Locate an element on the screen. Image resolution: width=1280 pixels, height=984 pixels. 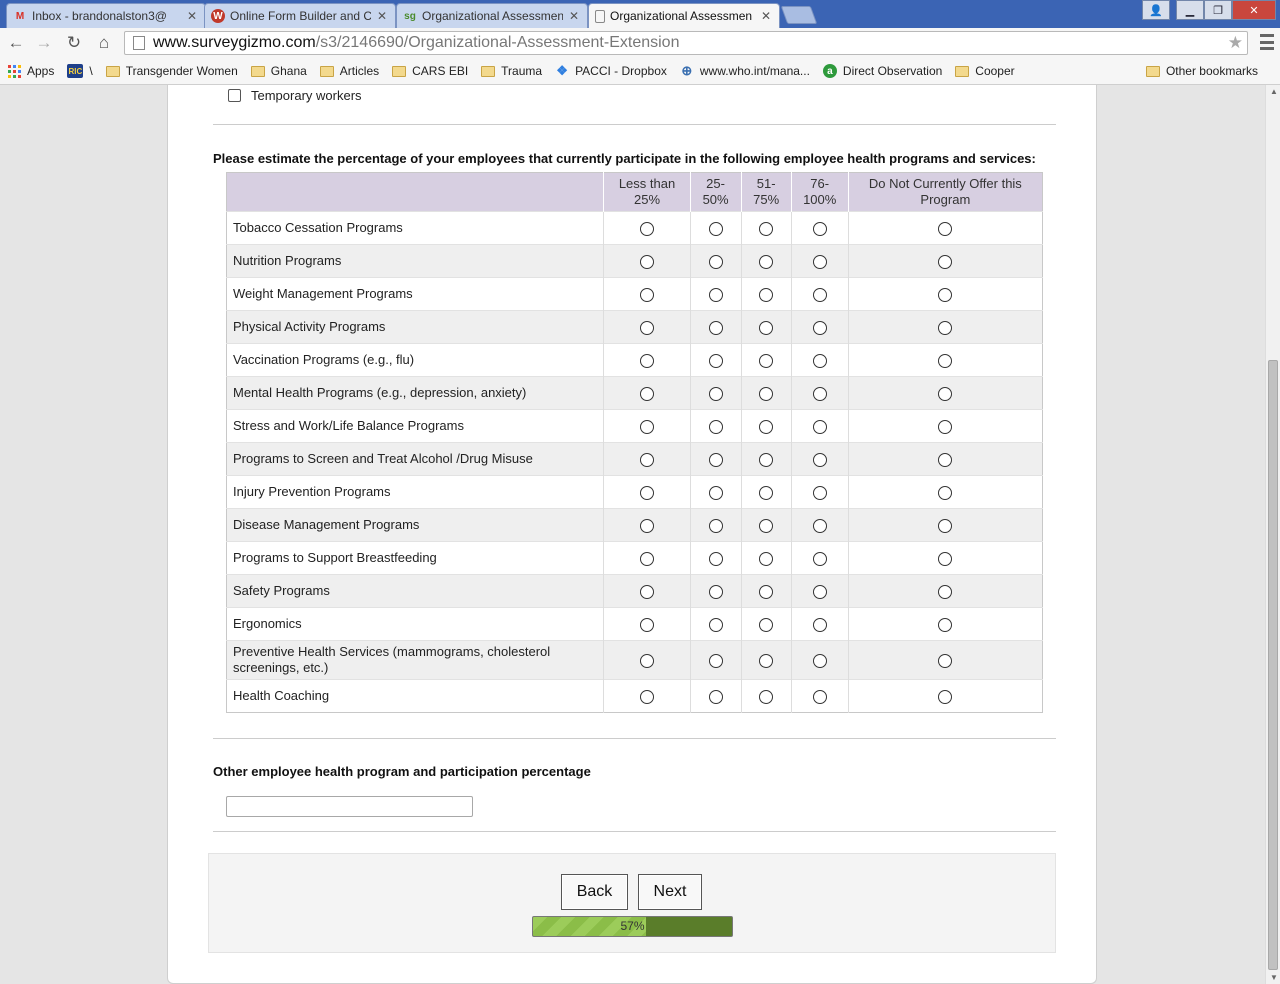
bookmark-trauma: Trauma is located at coordinates (511, 71).